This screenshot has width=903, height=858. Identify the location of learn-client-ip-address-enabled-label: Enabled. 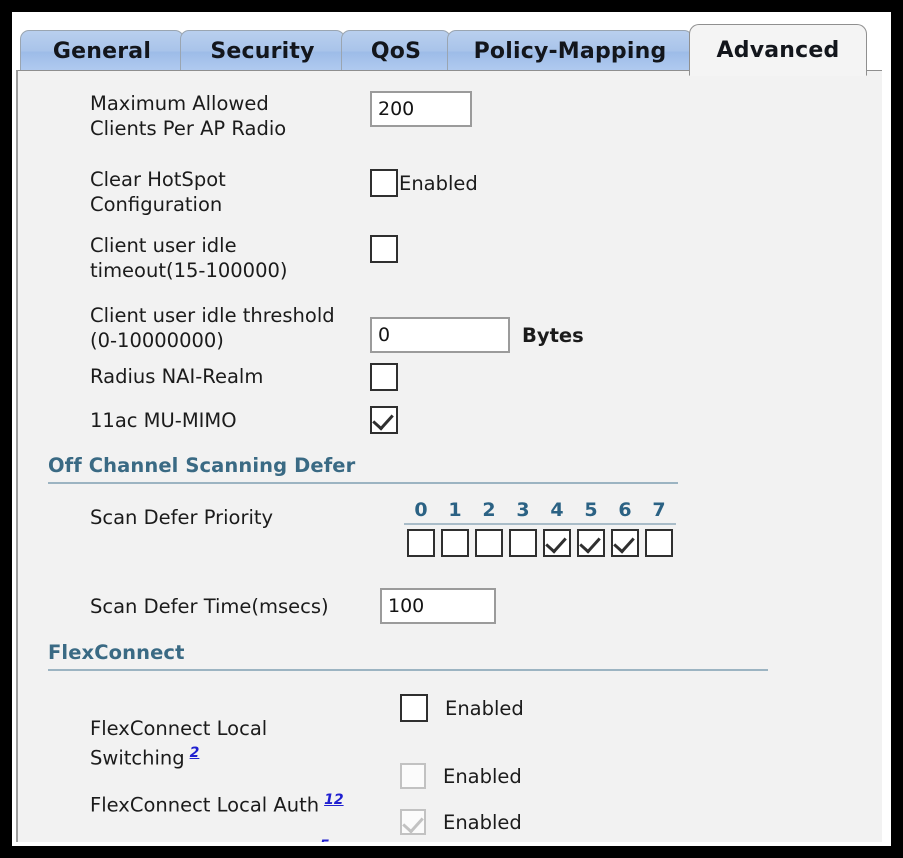
(482, 822).